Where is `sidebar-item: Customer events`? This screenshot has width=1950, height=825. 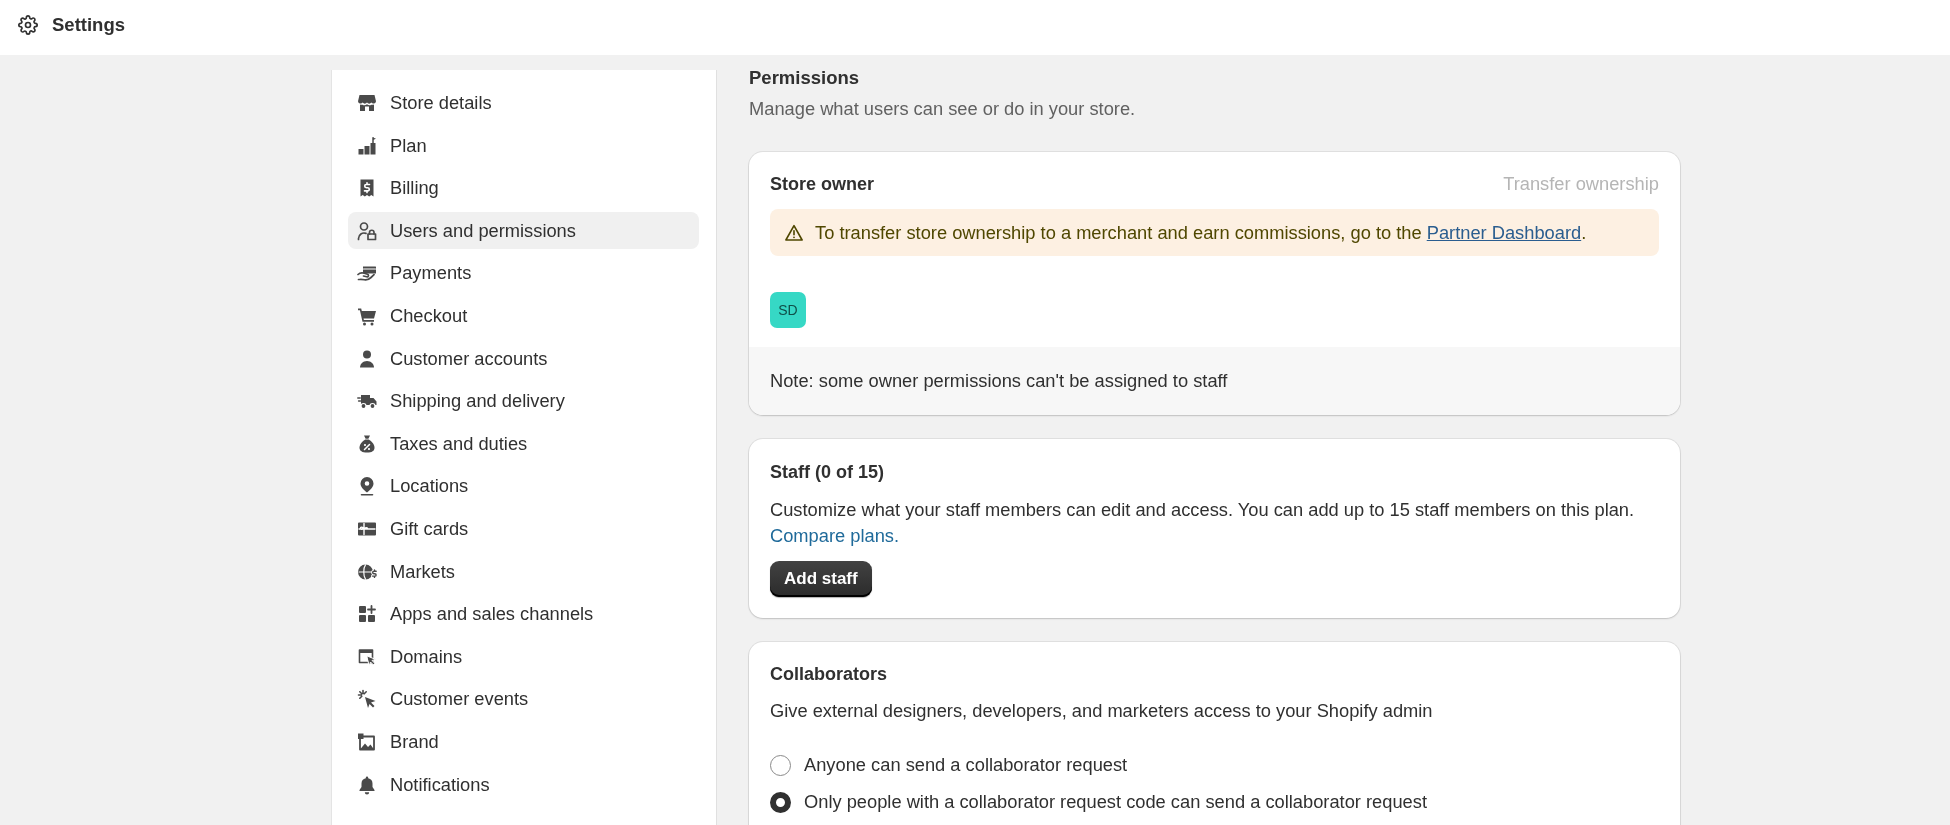 sidebar-item: Customer events is located at coordinates (523, 699).